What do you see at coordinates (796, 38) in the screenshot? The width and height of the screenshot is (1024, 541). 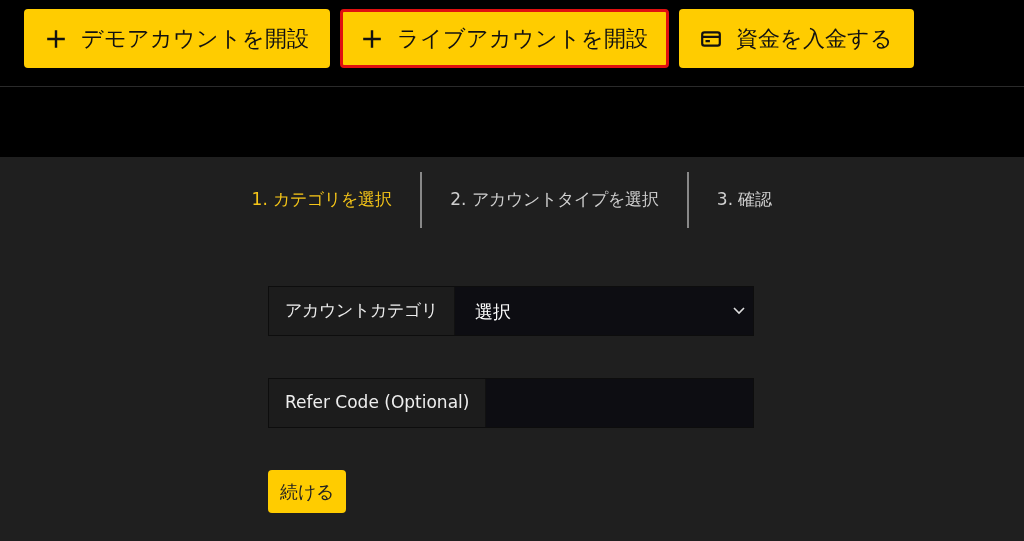 I see `account-button: 資金を入金する` at bounding box center [796, 38].